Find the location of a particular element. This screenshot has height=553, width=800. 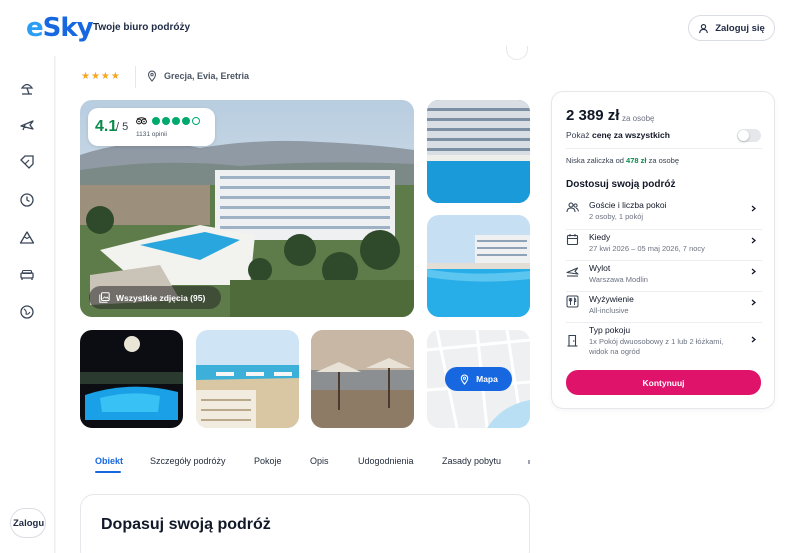

tab-zasady-pobytu: Zasady pobytu is located at coordinates (471, 461).